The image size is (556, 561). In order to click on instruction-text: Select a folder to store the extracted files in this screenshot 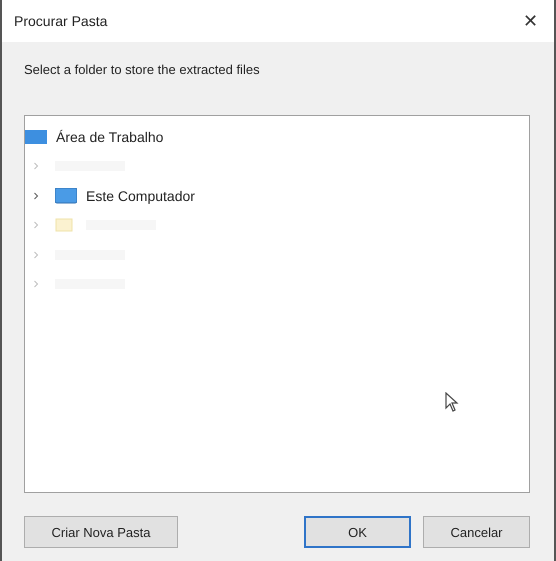, I will do `click(142, 69)`.